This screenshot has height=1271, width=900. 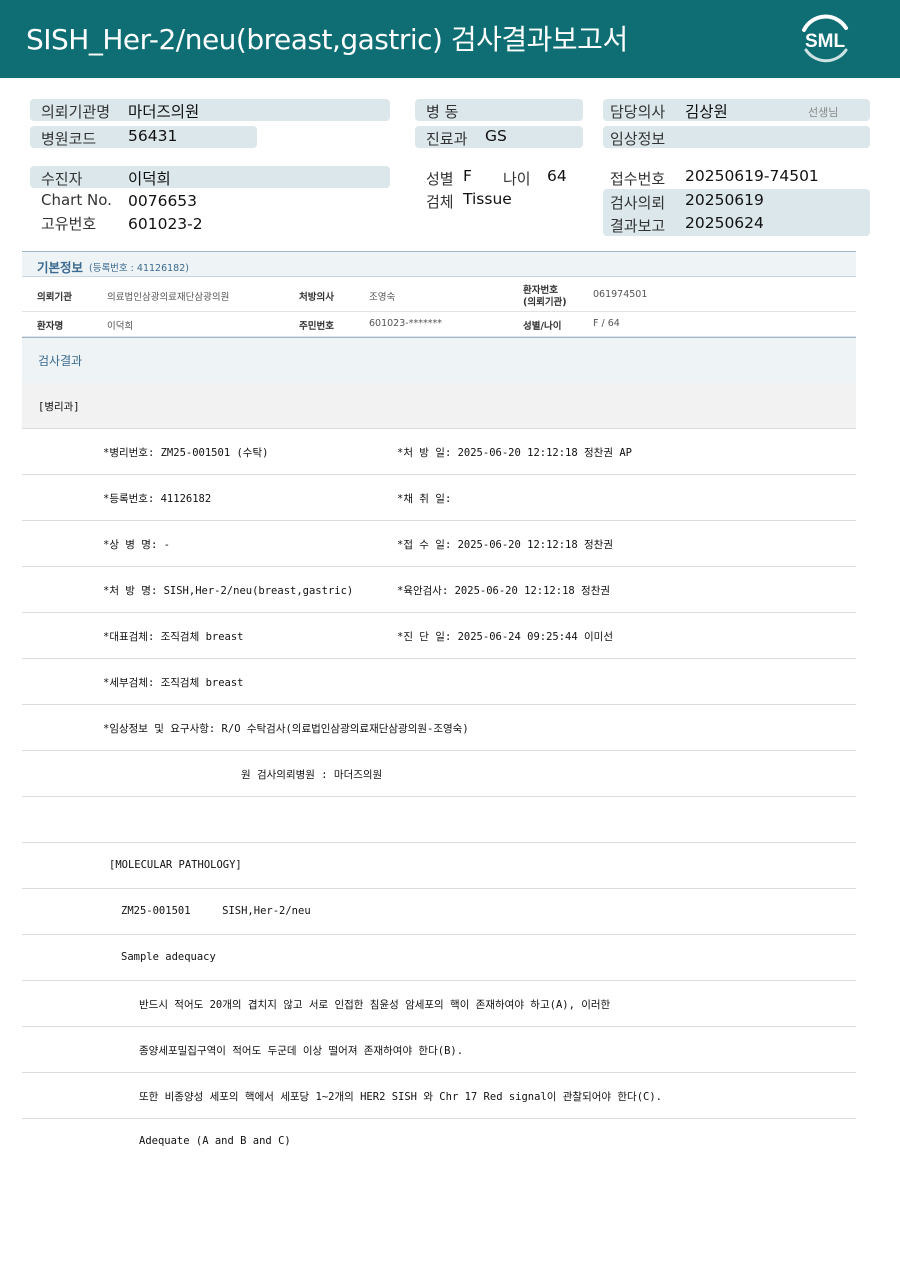 I want to click on doctor-value: 김상원, so click(x=706, y=112).